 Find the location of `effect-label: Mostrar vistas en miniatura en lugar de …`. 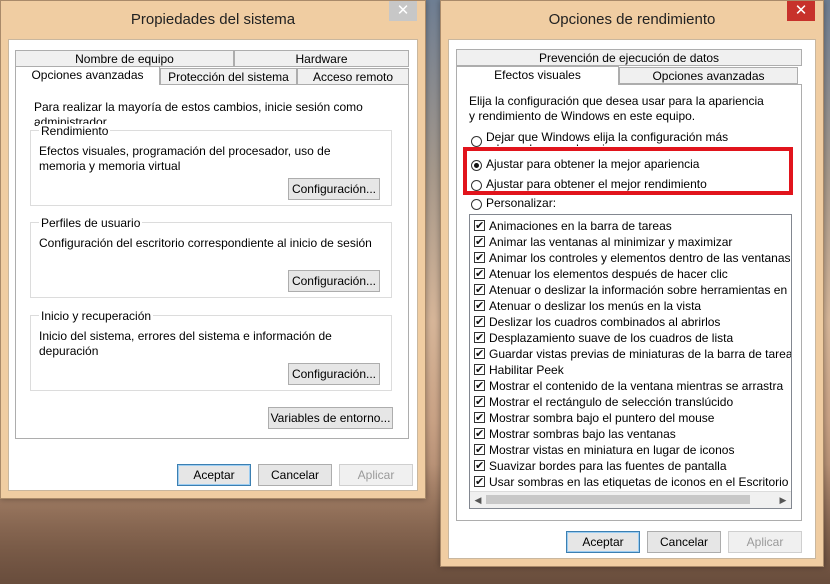

effect-label: Mostrar vistas en miniatura en lugar de … is located at coordinates (612, 450).